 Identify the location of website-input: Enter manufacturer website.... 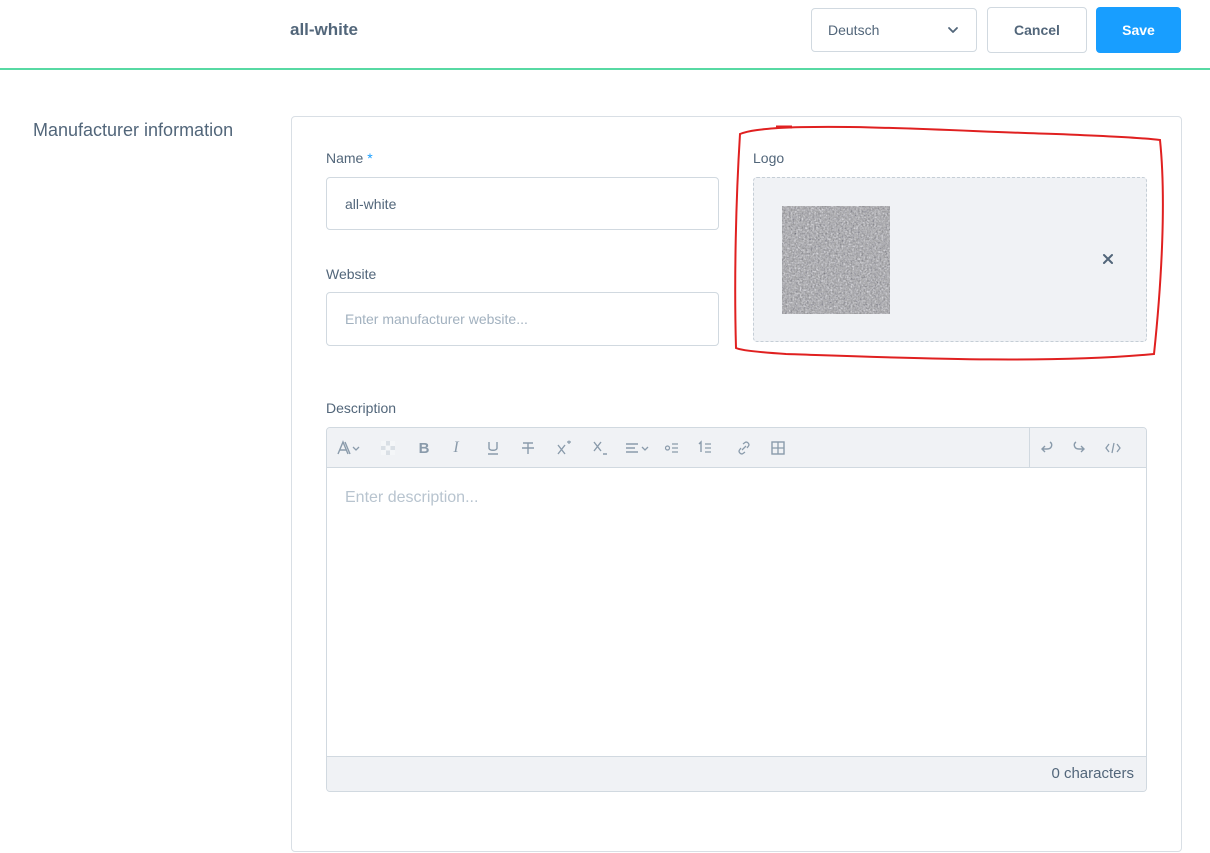
(522, 319).